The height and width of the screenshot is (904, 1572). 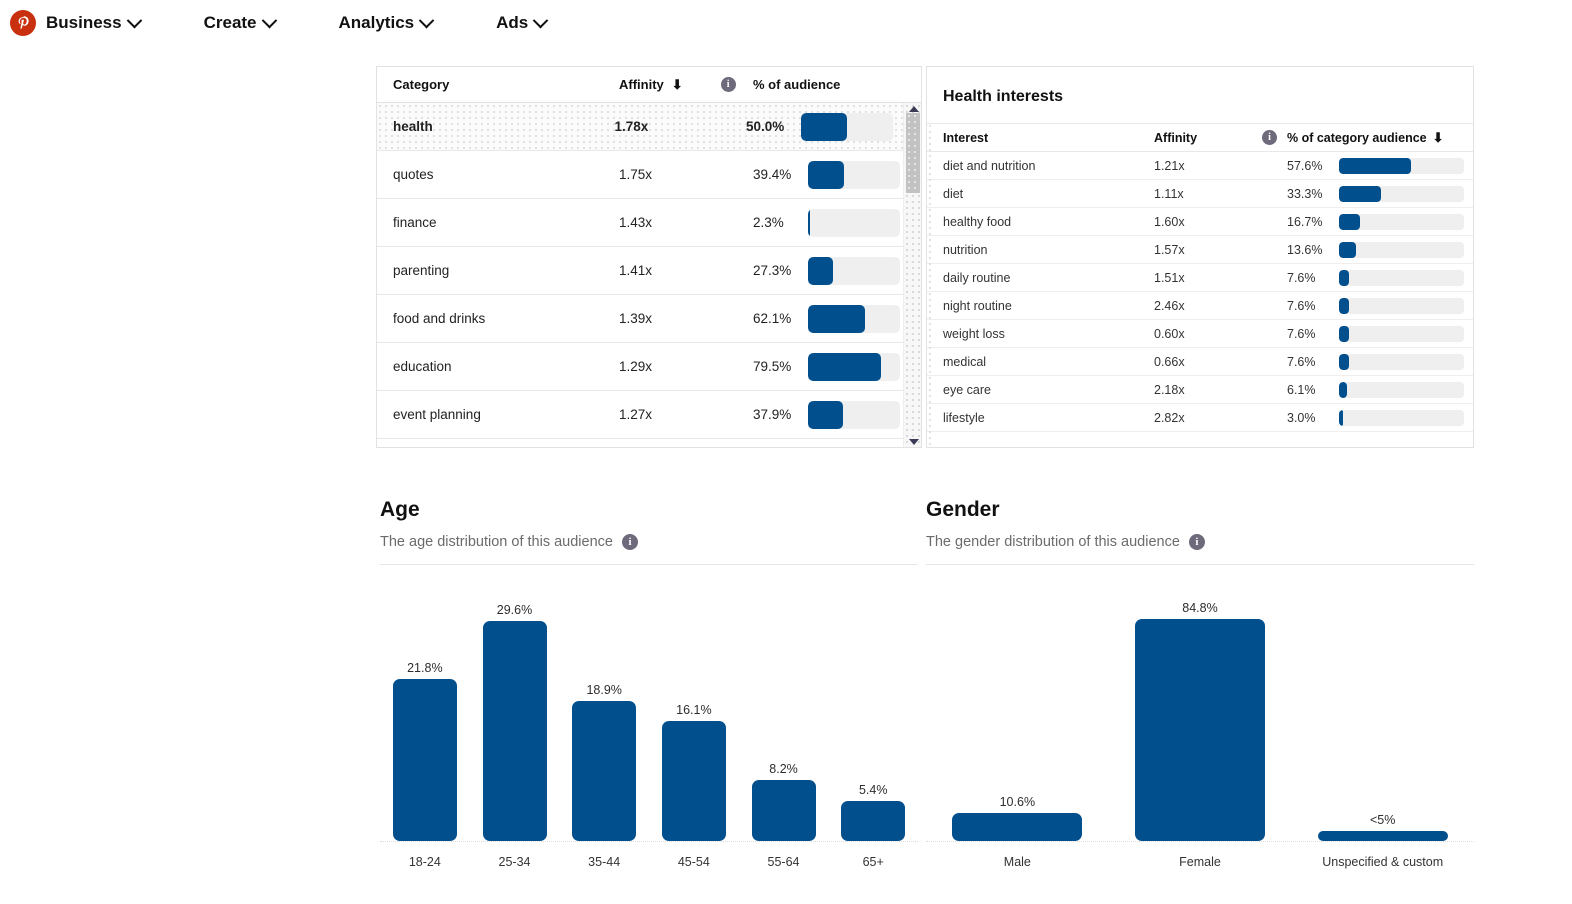 I want to click on pct-value-label: 79.5%, so click(x=772, y=366).